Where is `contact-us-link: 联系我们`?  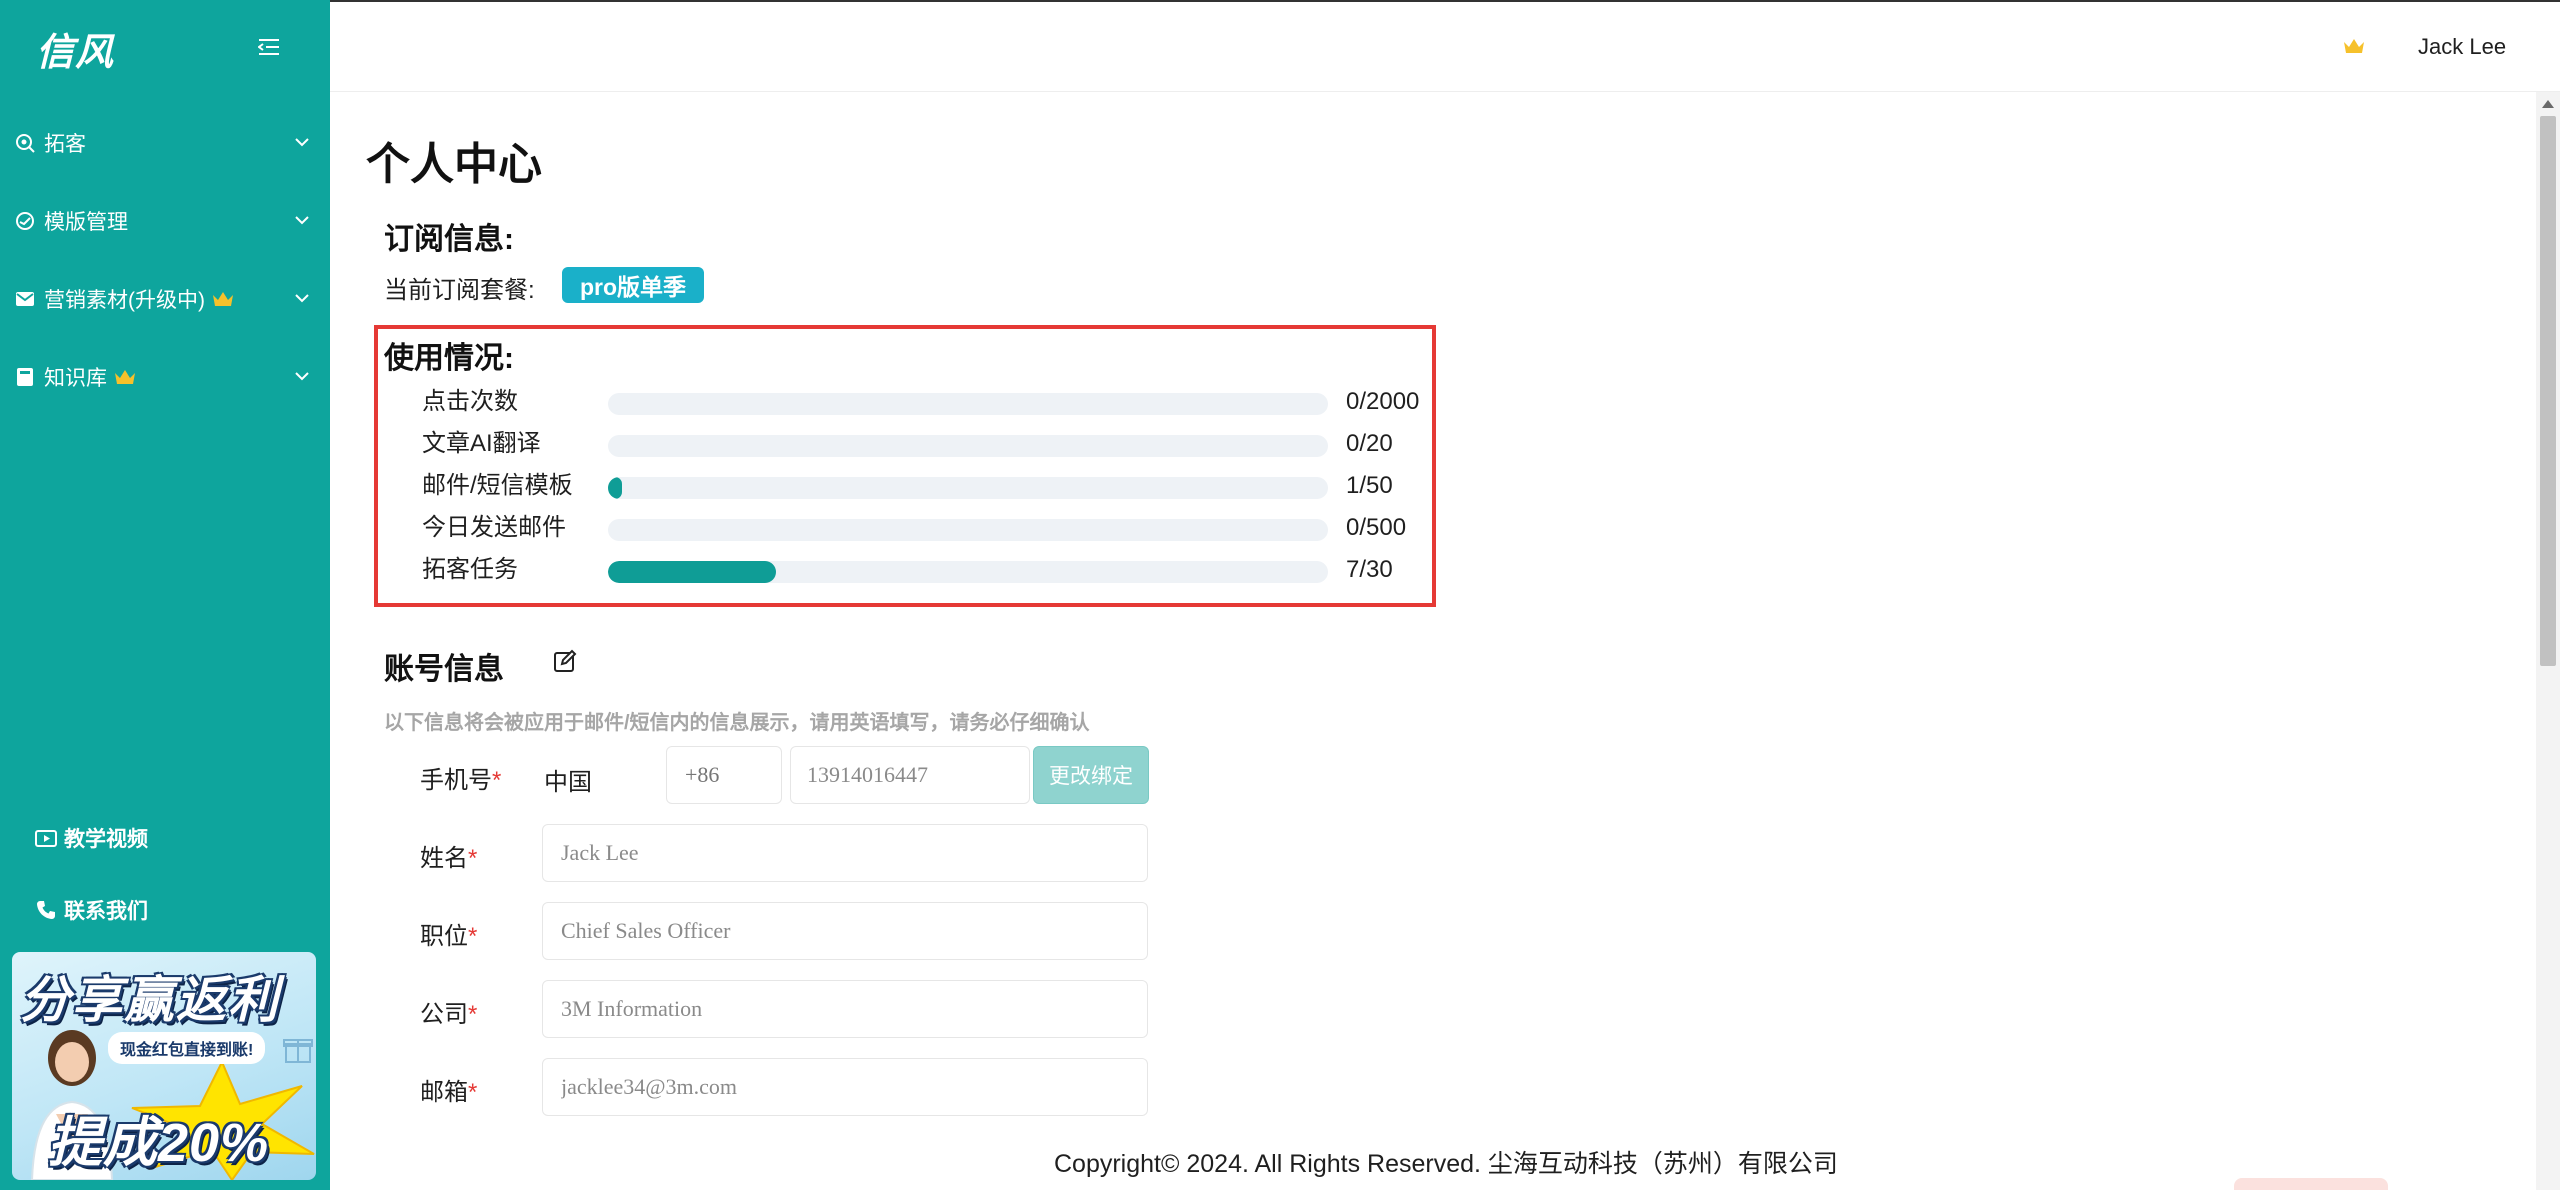
contact-us-link: 联系我们 is located at coordinates (91, 910).